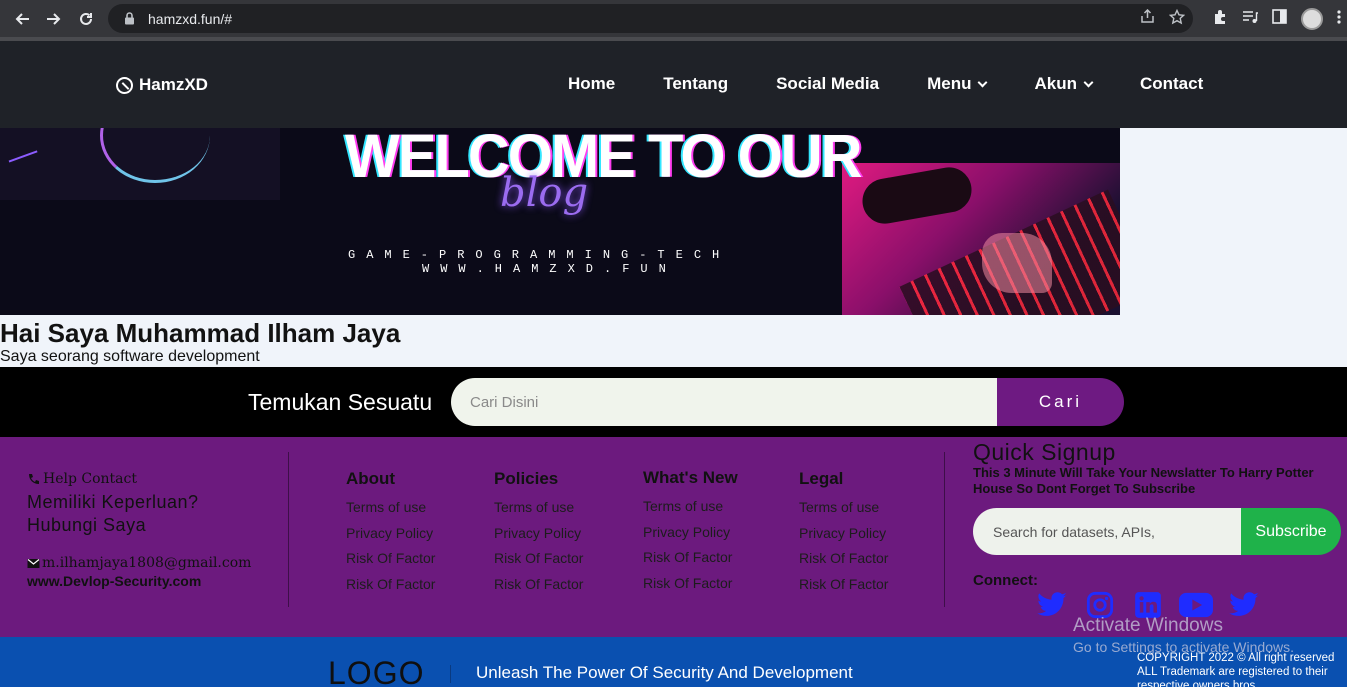  I want to click on back-button, so click(22, 19).